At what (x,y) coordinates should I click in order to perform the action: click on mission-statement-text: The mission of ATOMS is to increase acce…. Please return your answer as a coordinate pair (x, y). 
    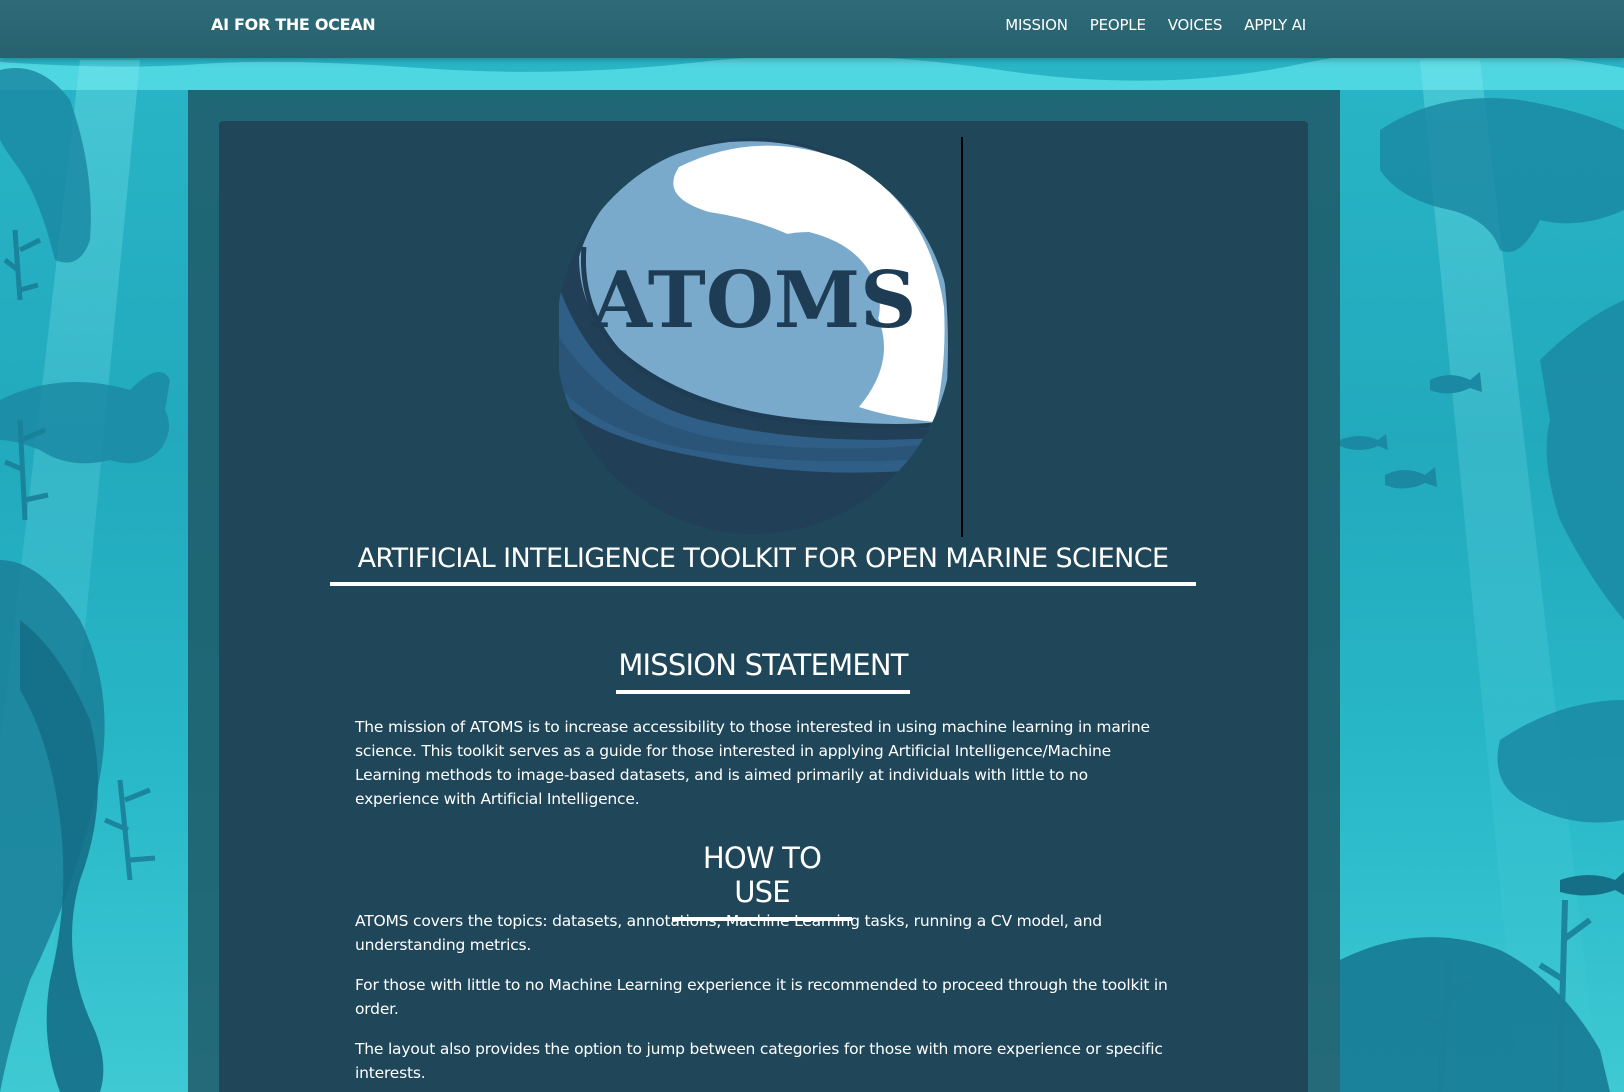
    Looking at the image, I should click on (752, 763).